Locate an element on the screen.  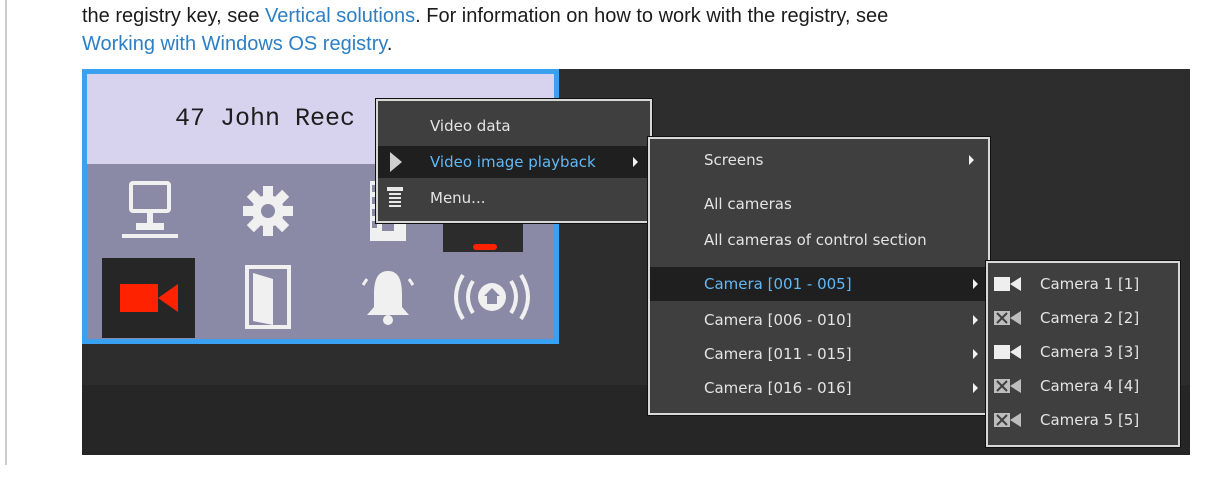
menu-item-camera-4: Camera 4 [4] is located at coordinates (1083, 386).